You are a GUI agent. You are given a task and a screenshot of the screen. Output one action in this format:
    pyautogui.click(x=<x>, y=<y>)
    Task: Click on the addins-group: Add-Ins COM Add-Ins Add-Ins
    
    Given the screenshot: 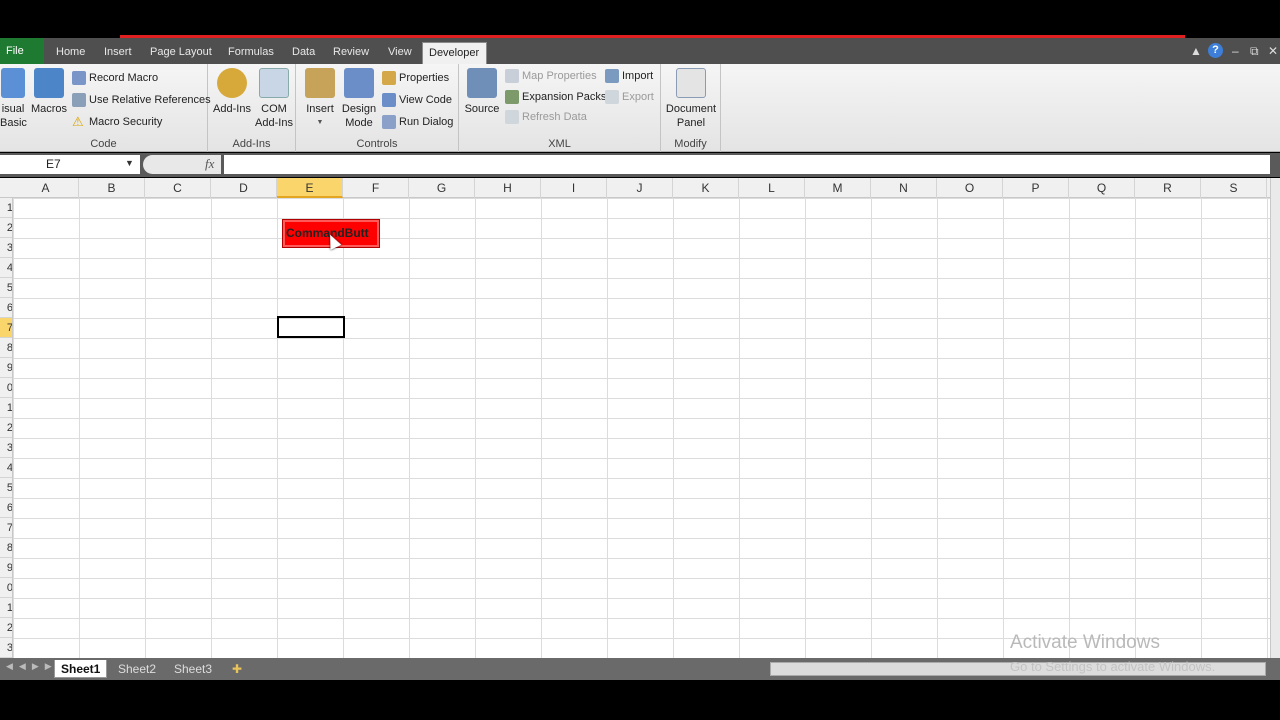 What is the action you would take?
    pyautogui.click(x=252, y=108)
    